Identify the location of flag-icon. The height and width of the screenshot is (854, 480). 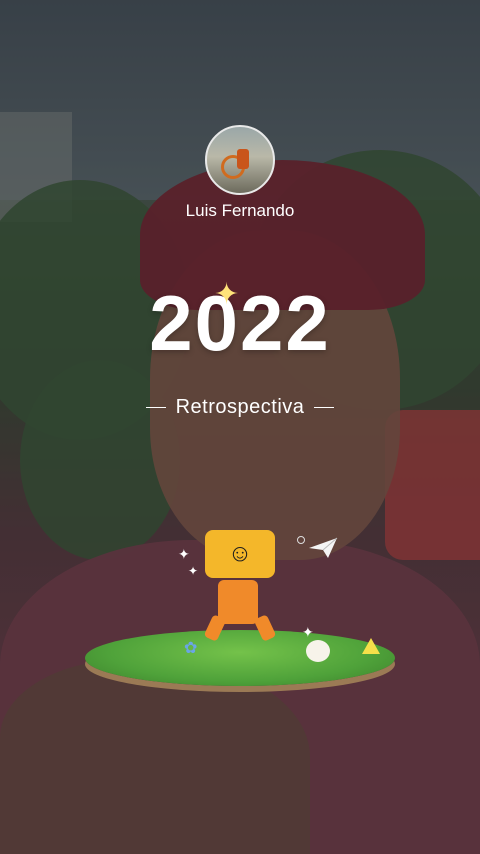
(371, 646).